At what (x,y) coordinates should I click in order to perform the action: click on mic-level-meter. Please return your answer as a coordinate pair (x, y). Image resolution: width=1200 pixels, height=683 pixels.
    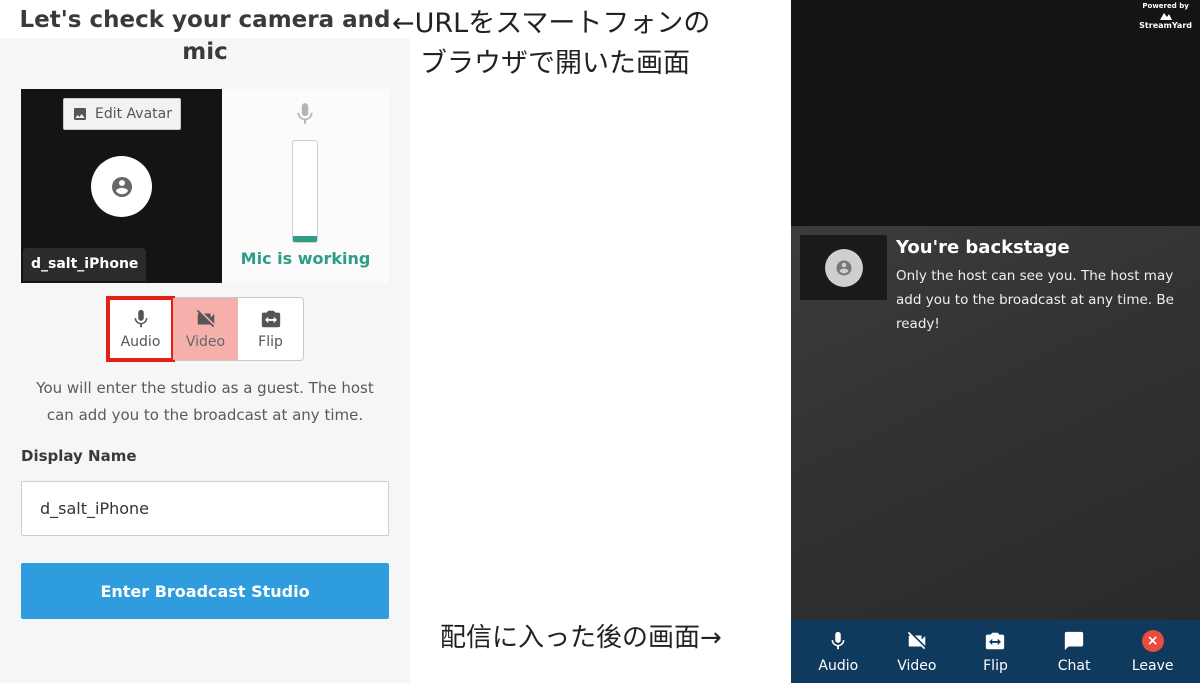
    Looking at the image, I should click on (305, 191).